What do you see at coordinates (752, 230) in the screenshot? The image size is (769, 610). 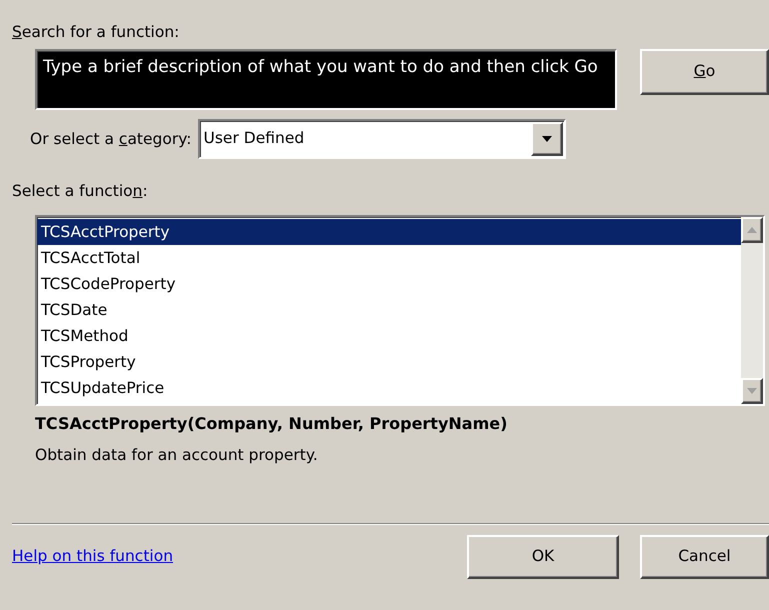 I see `scroll-up-icon` at bounding box center [752, 230].